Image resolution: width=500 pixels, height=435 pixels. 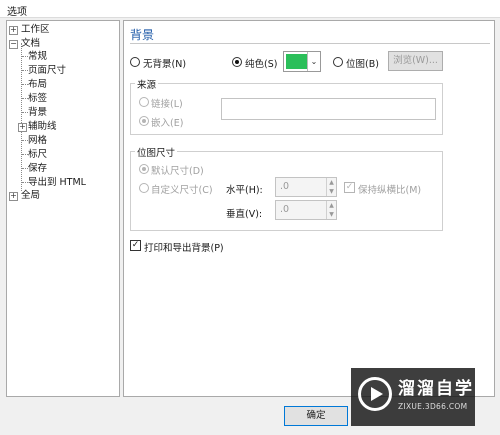 I want to click on no-background-label: 无背景(N), so click(x=164, y=63).